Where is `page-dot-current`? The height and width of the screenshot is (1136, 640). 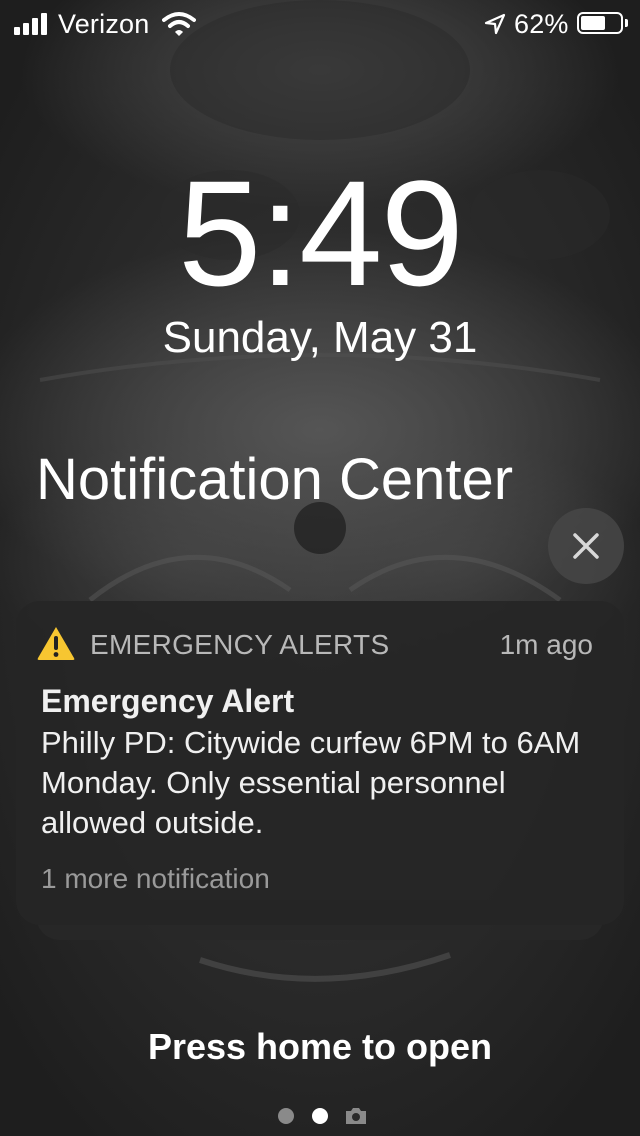 page-dot-current is located at coordinates (320, 1116).